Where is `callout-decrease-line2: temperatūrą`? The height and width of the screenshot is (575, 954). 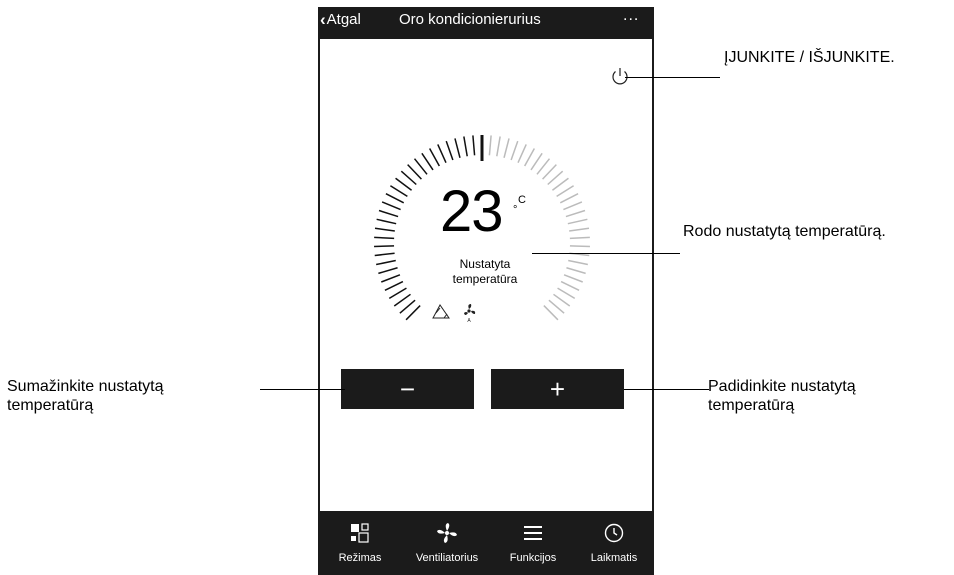
callout-decrease-line2: temperatūrą is located at coordinates (50, 405).